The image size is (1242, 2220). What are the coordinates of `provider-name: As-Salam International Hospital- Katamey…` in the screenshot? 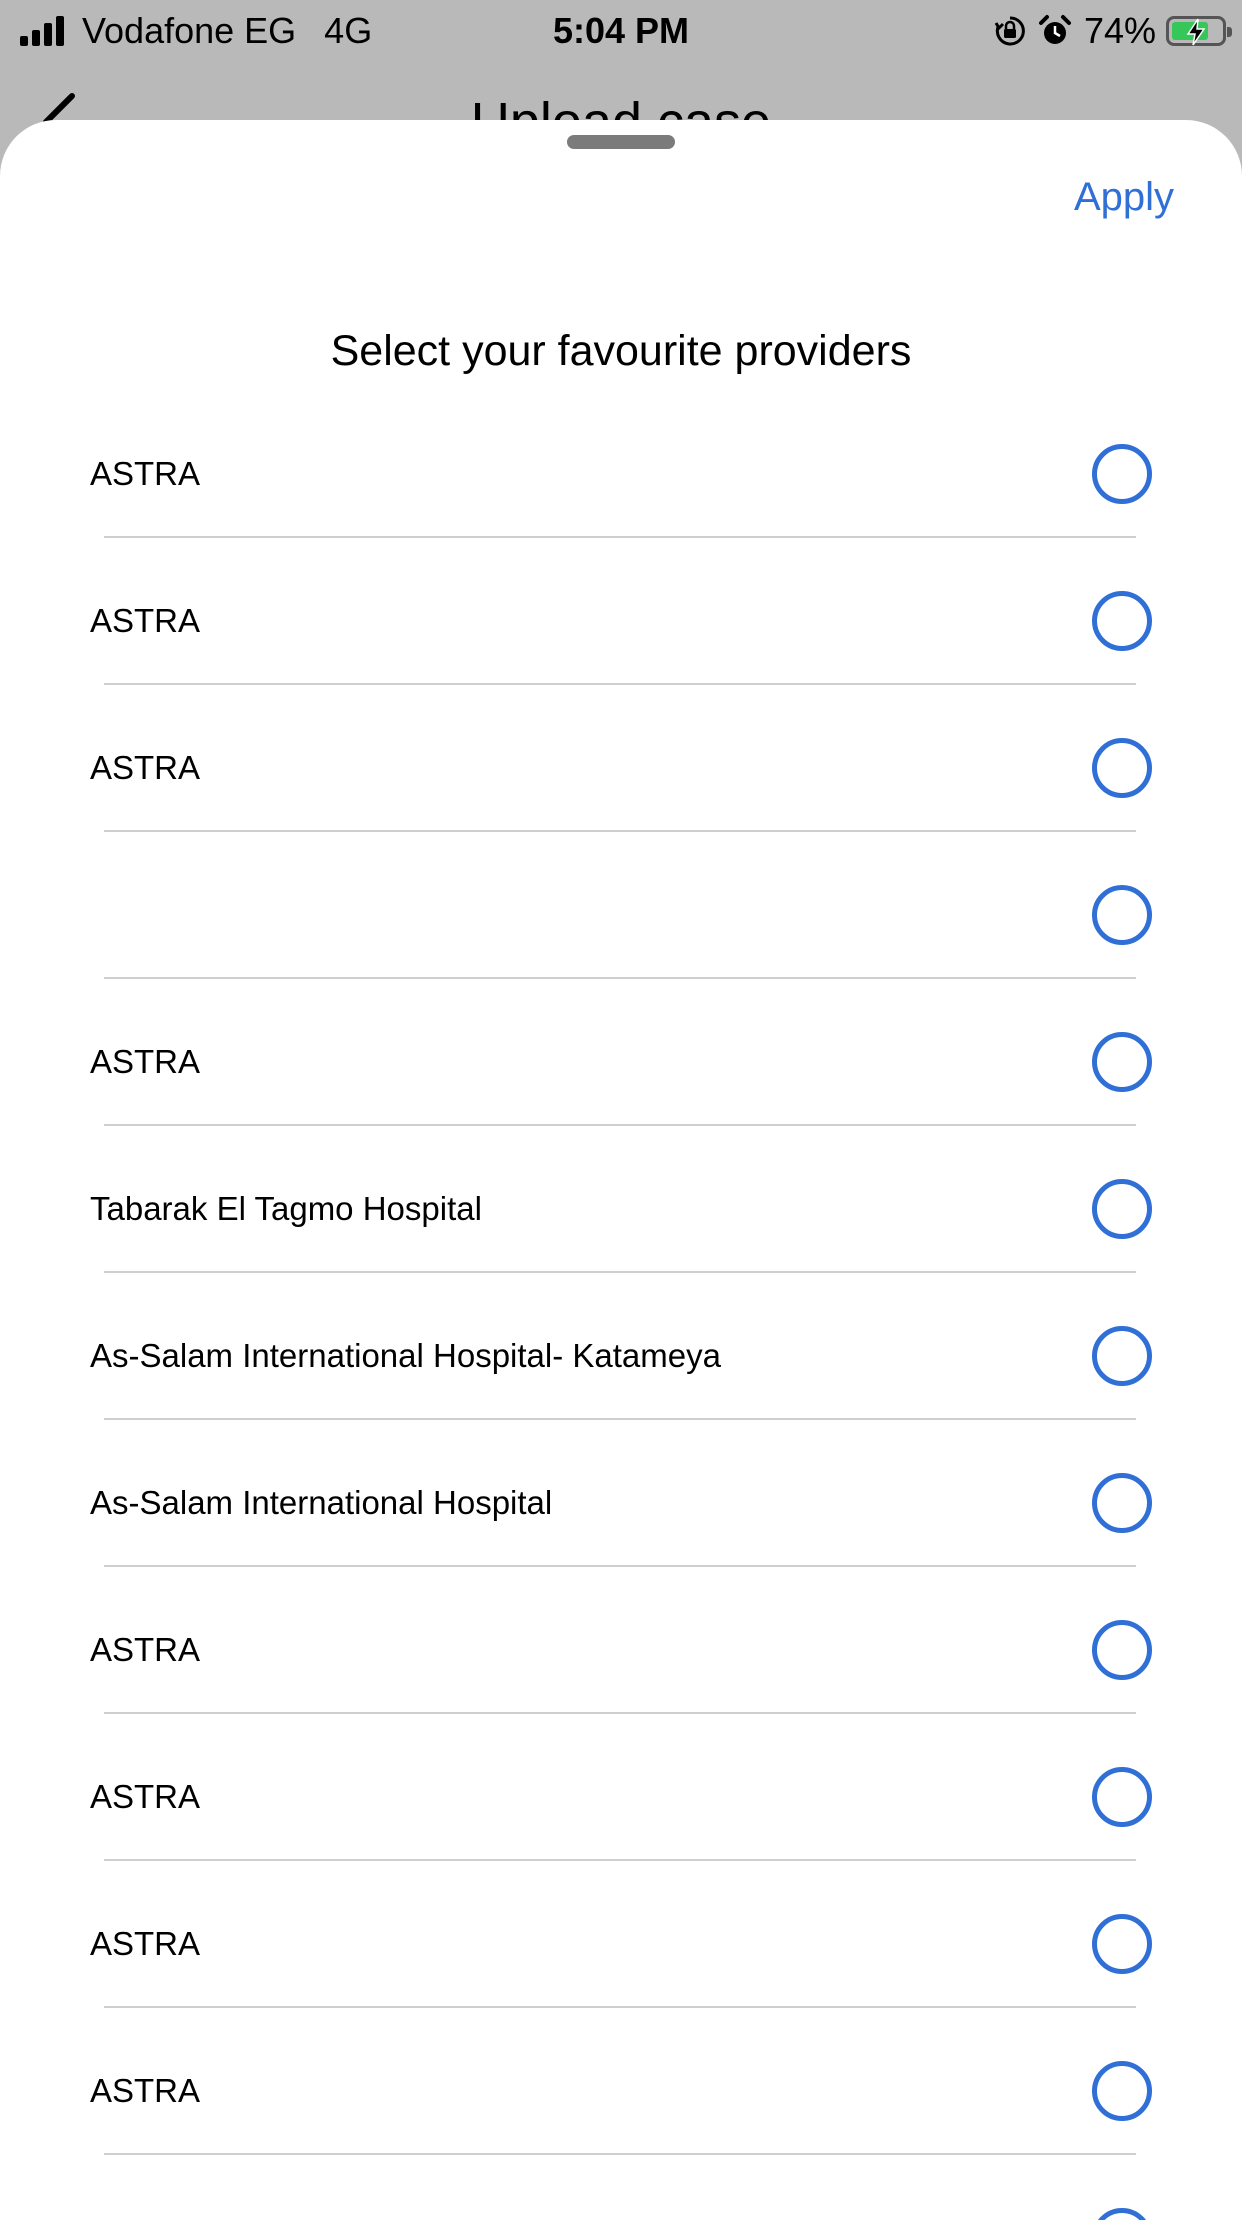 It's located at (405, 1355).